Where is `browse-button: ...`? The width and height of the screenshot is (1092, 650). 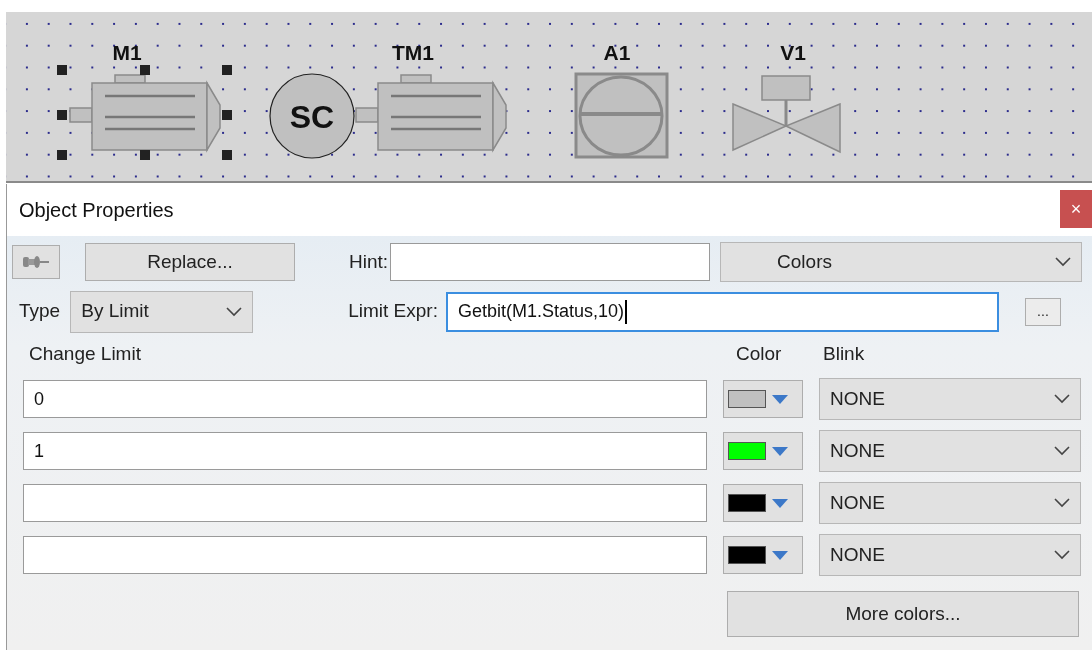
browse-button: ... is located at coordinates (1042, 311).